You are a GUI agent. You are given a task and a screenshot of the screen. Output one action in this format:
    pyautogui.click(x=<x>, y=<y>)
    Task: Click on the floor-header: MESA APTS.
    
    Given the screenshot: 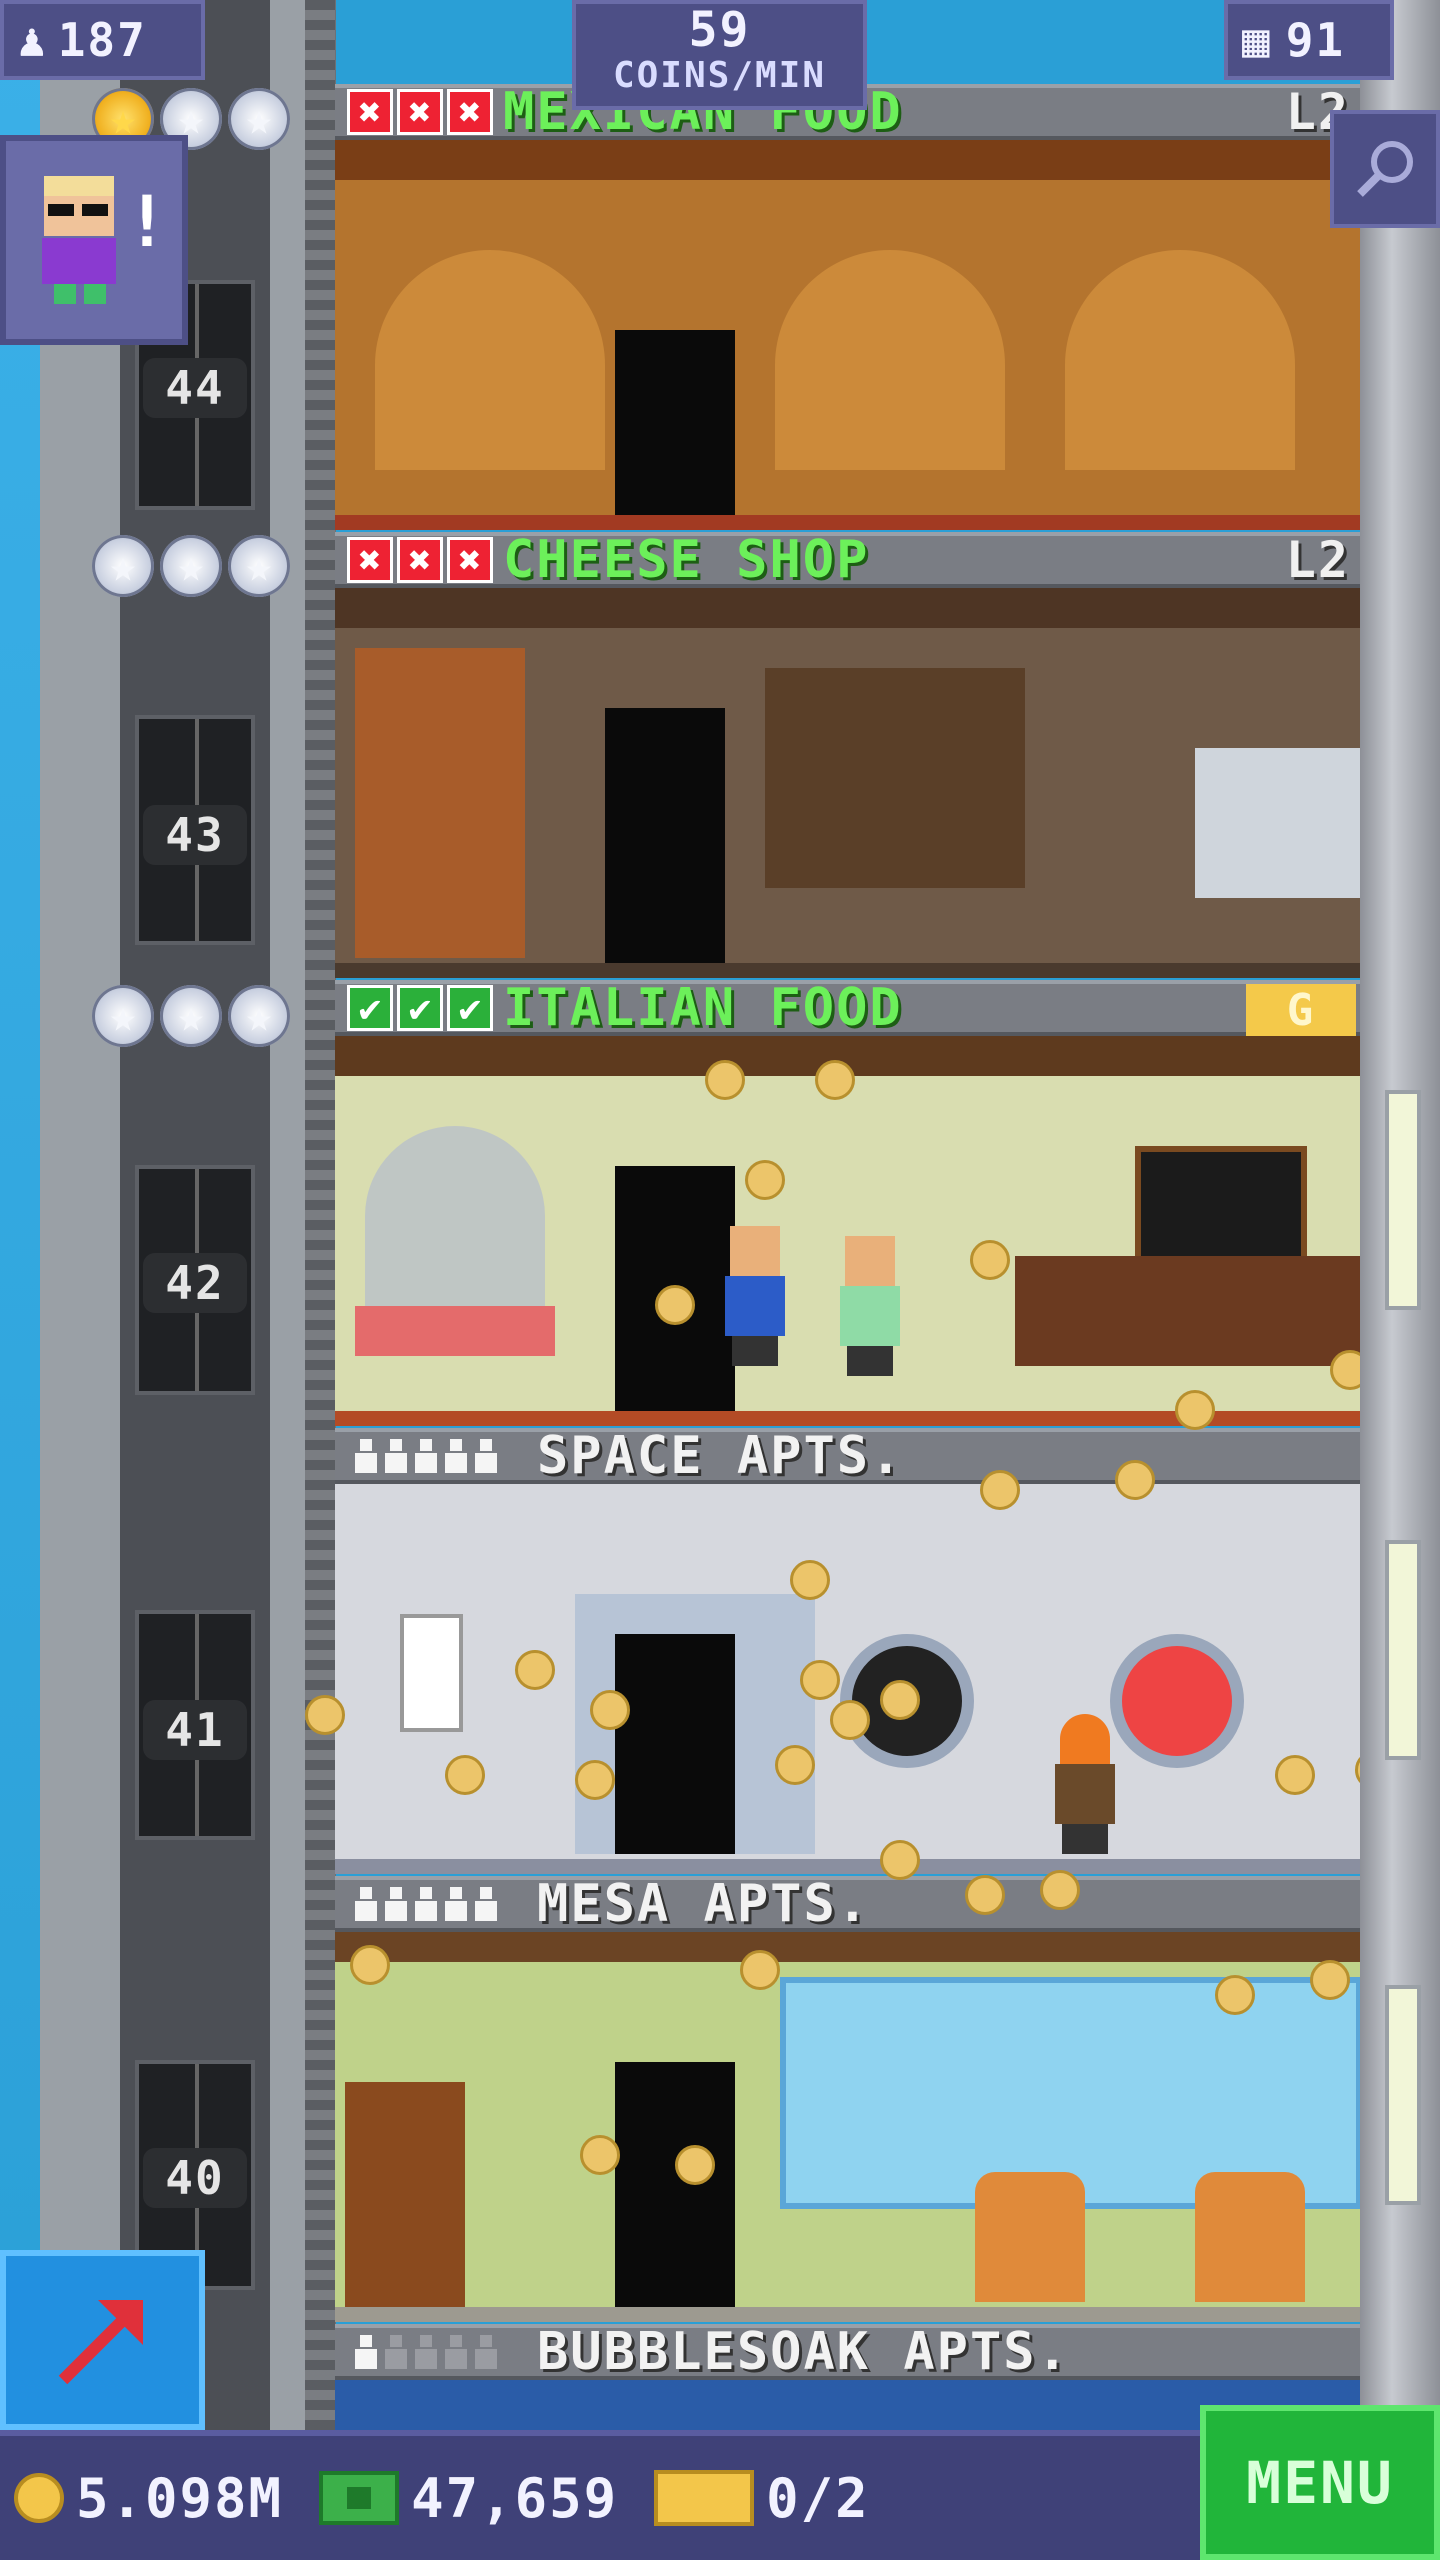 What is the action you would take?
    pyautogui.click(x=847, y=1904)
    